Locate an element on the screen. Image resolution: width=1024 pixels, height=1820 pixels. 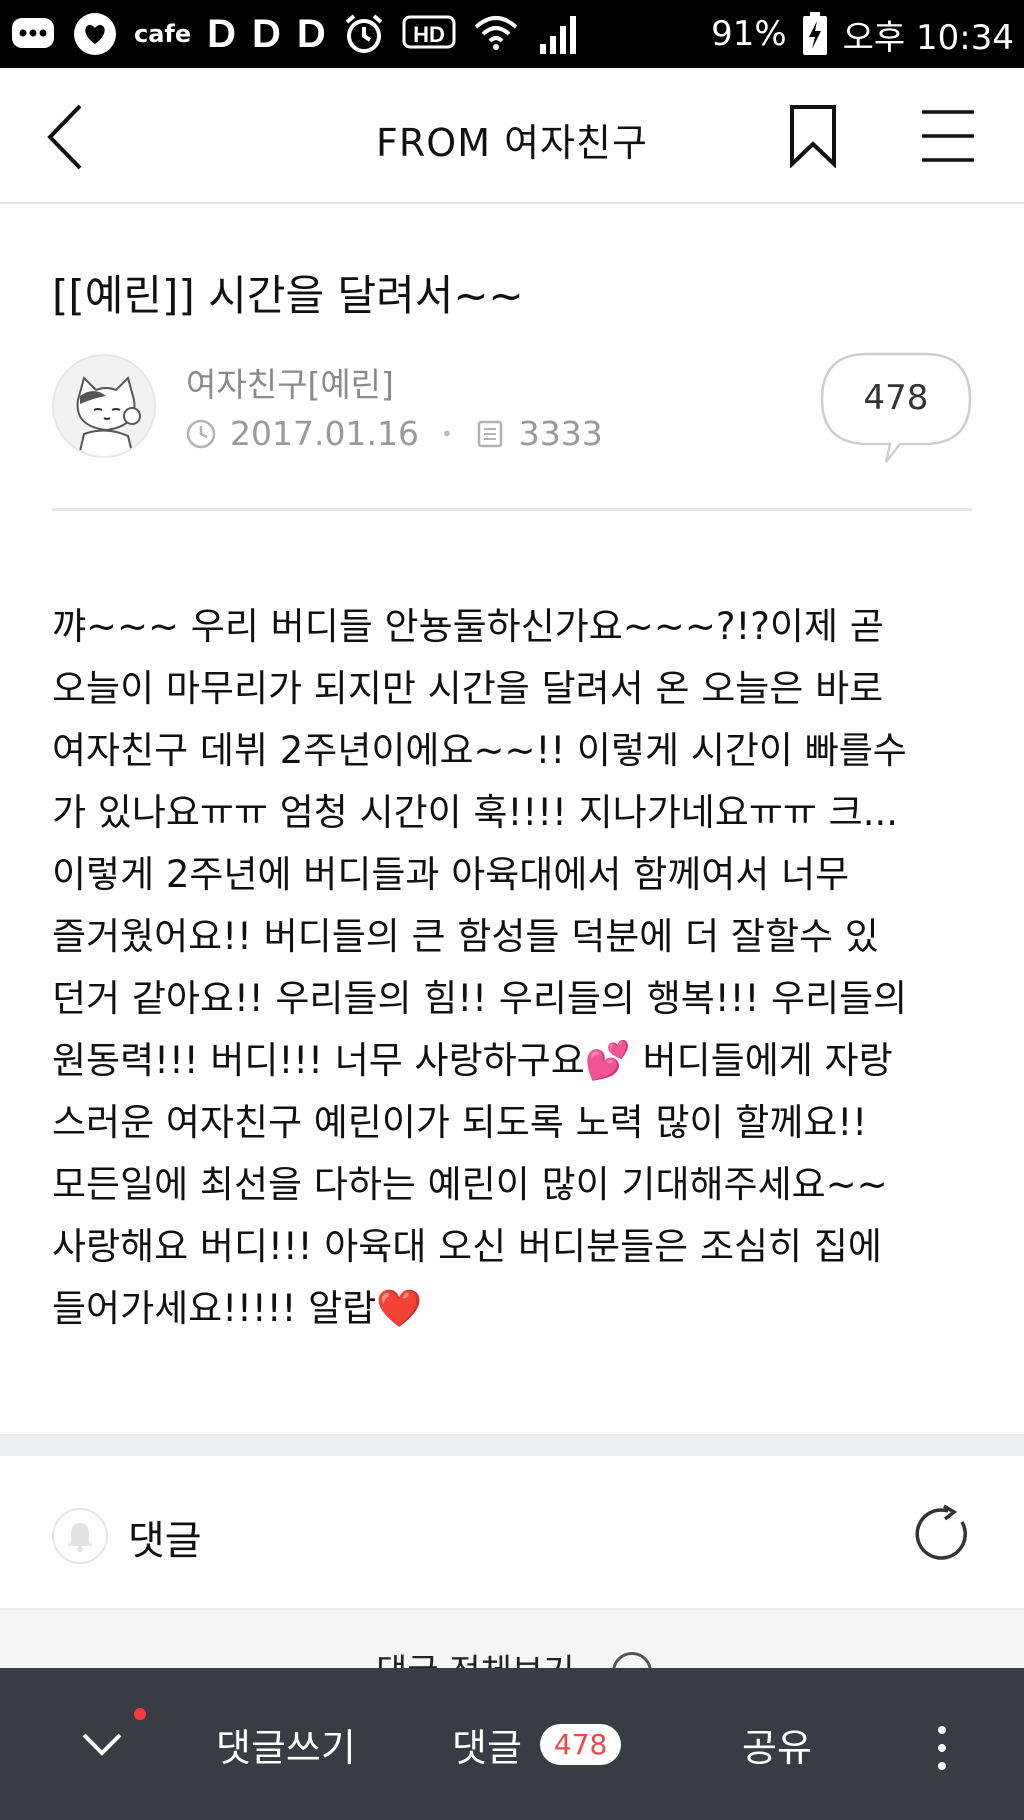
author-name: 여자친구[예린] is located at coordinates (290, 382).